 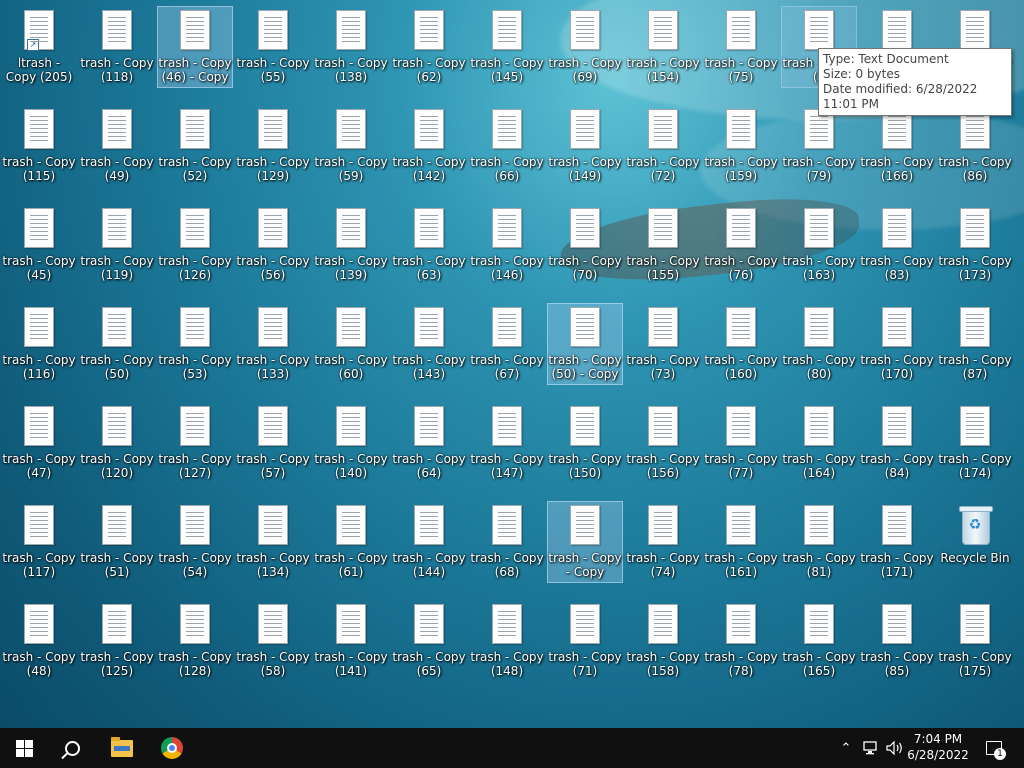 What do you see at coordinates (819, 443) in the screenshot?
I see `desktop-file-icon: trash - Copy (164)` at bounding box center [819, 443].